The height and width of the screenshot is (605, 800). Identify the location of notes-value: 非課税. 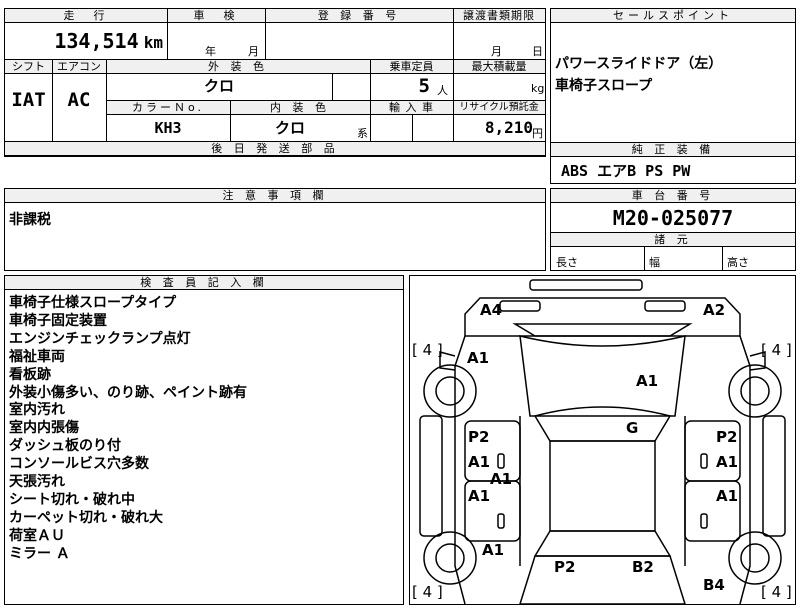
(30, 220).